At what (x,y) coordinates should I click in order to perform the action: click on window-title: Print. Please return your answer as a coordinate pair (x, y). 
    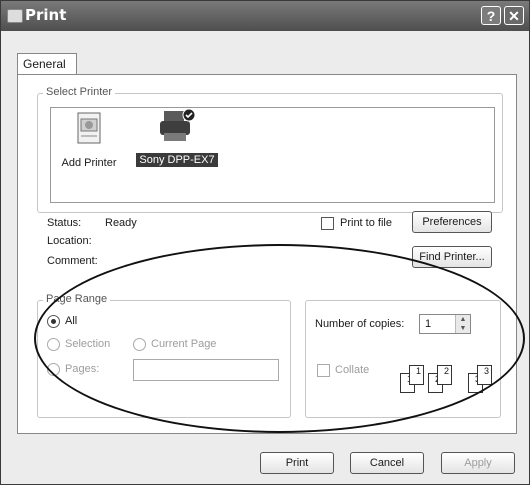
    Looking at the image, I should click on (46, 15).